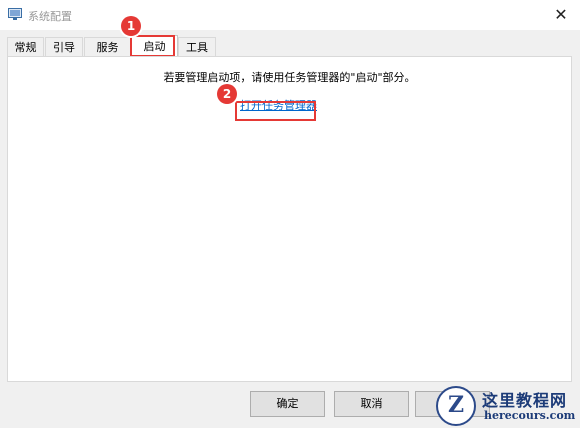 This screenshot has width=580, height=428. What do you see at coordinates (275, 111) in the screenshot?
I see `link-highlight` at bounding box center [275, 111].